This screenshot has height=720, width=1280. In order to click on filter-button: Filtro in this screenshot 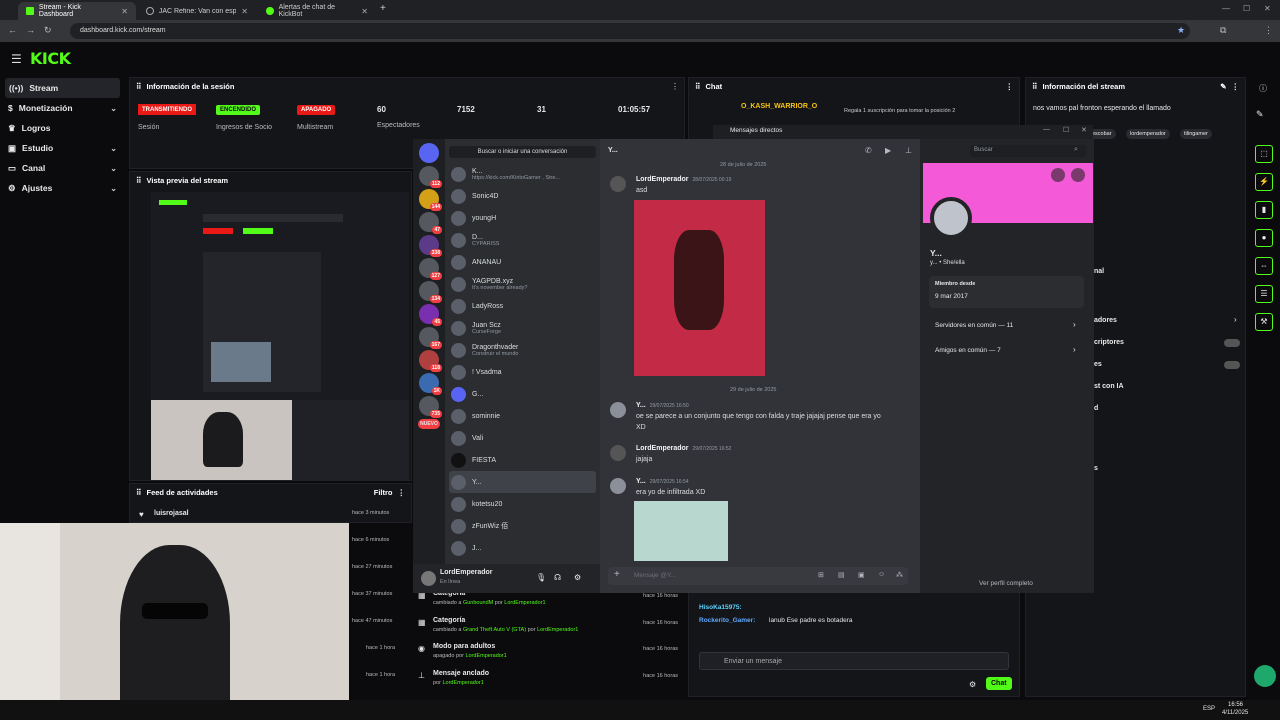, I will do `click(383, 492)`.